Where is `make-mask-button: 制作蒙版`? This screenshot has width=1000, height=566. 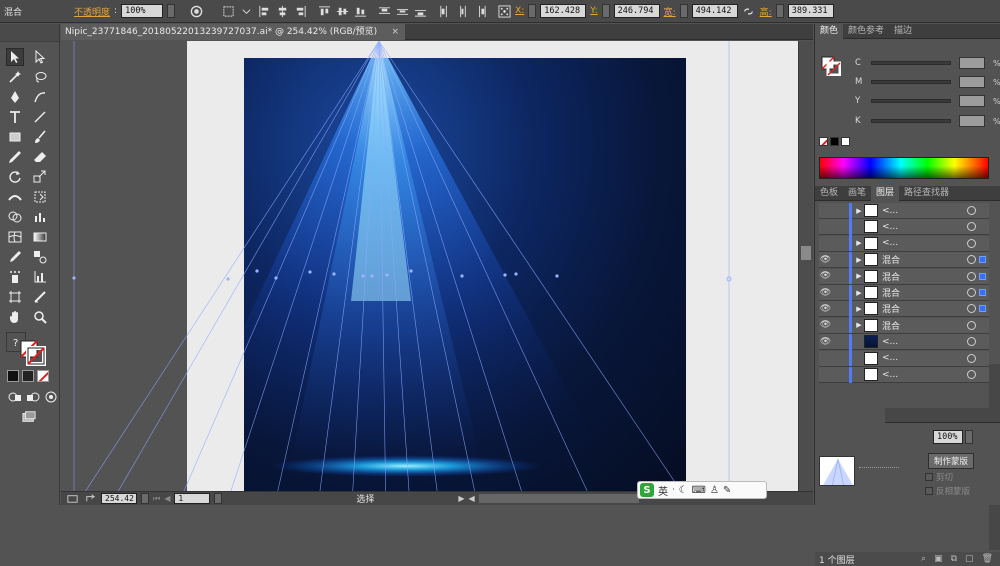 make-mask-button: 制作蒙版 is located at coordinates (951, 461).